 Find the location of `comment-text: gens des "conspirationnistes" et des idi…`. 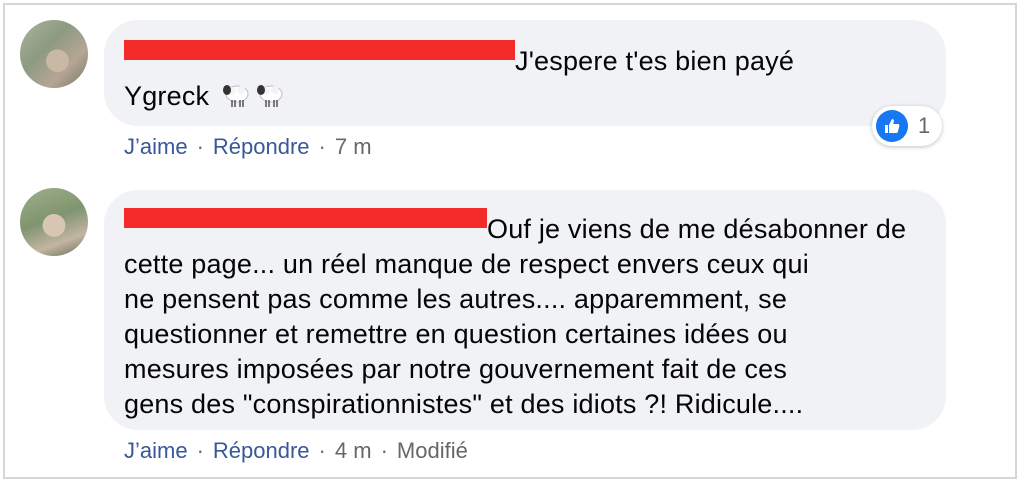

comment-text: gens des "conspirationnistes" et des idi… is located at coordinates (464, 404).